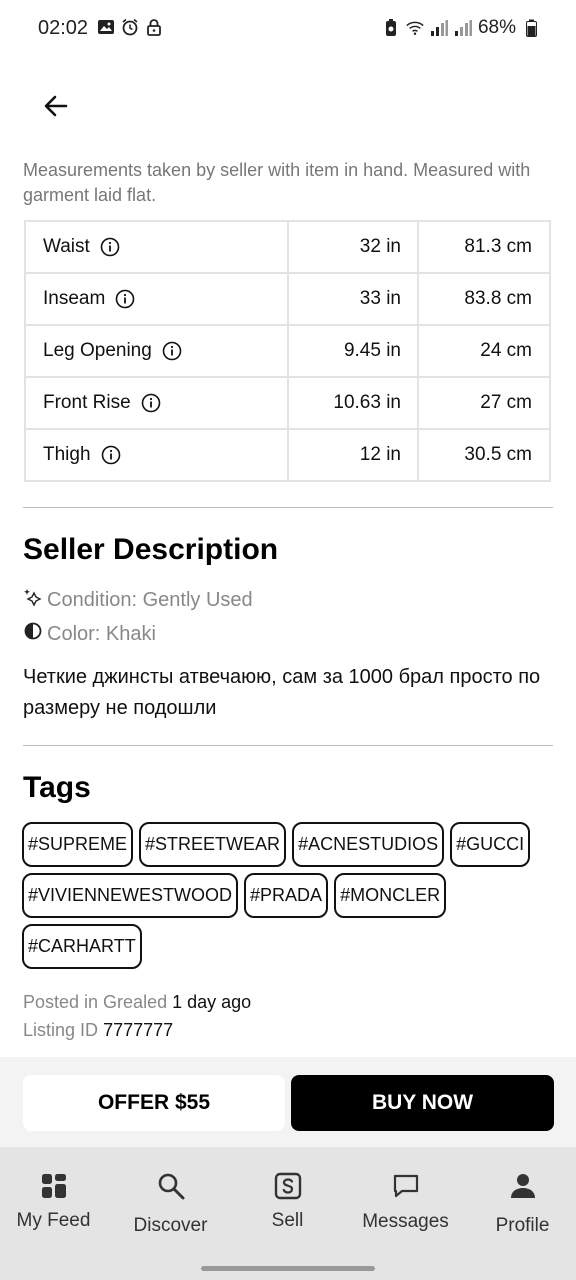  I want to click on back-button, so click(56, 108).